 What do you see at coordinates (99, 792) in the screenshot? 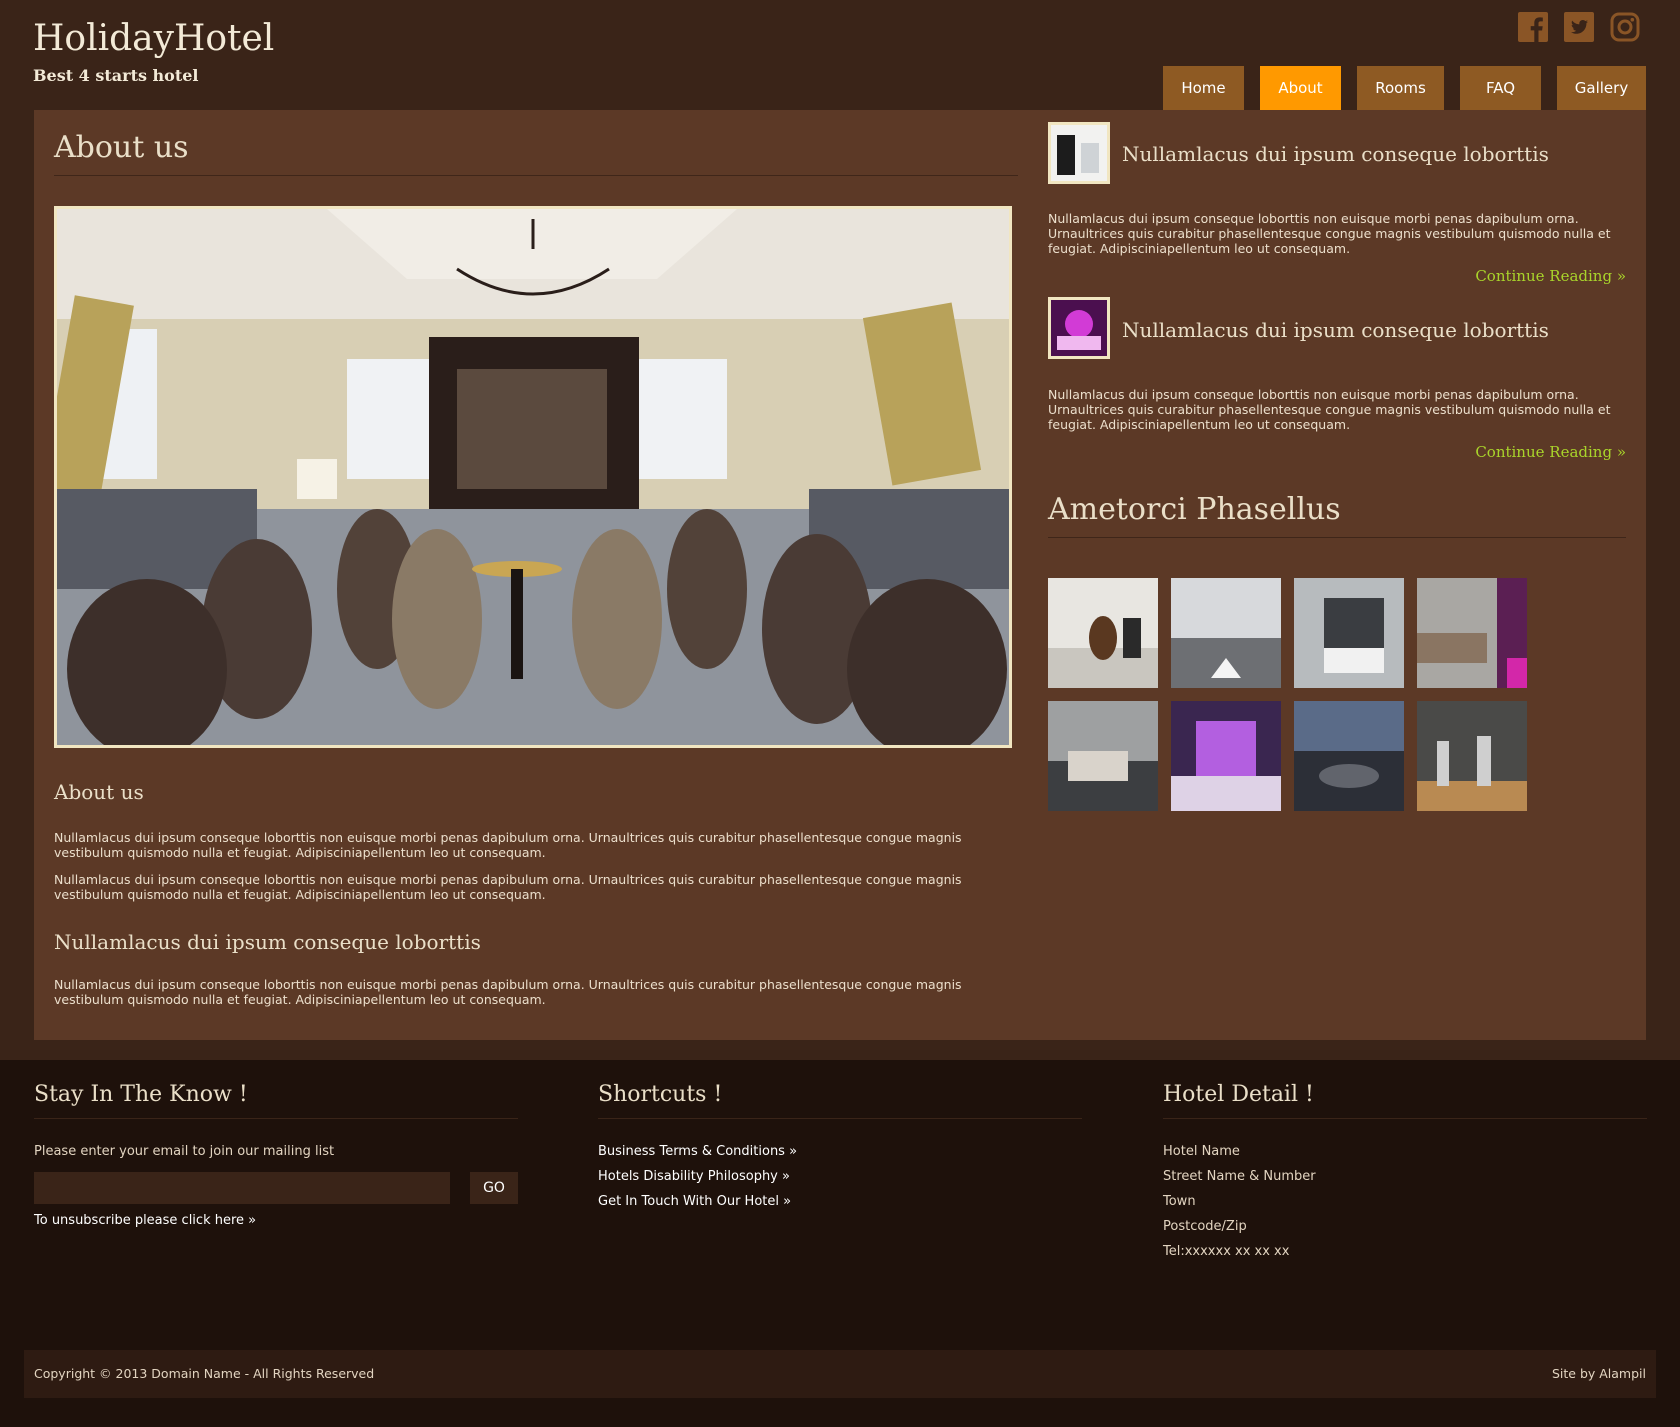
I see `about-heading: About us` at bounding box center [99, 792].